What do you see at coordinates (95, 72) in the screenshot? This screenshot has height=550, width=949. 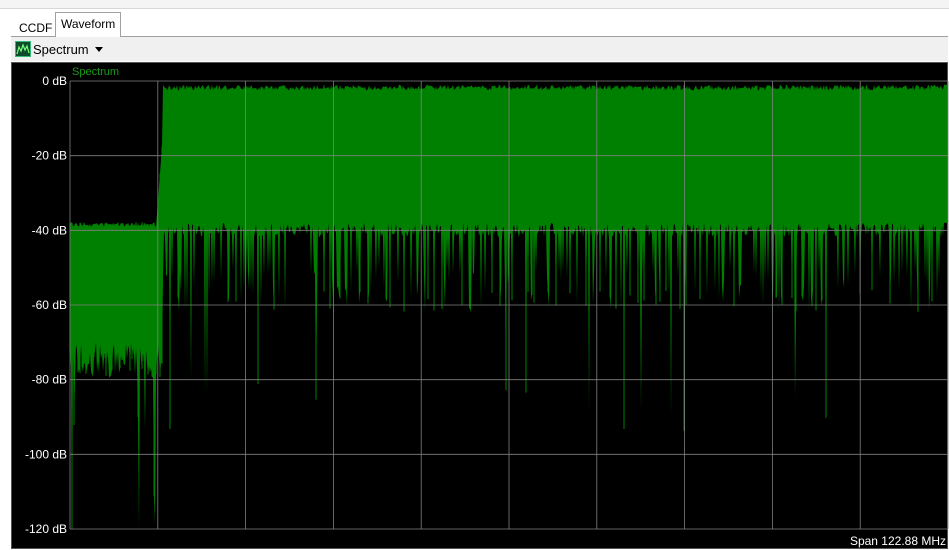 I see `series-label: Spectrum` at bounding box center [95, 72].